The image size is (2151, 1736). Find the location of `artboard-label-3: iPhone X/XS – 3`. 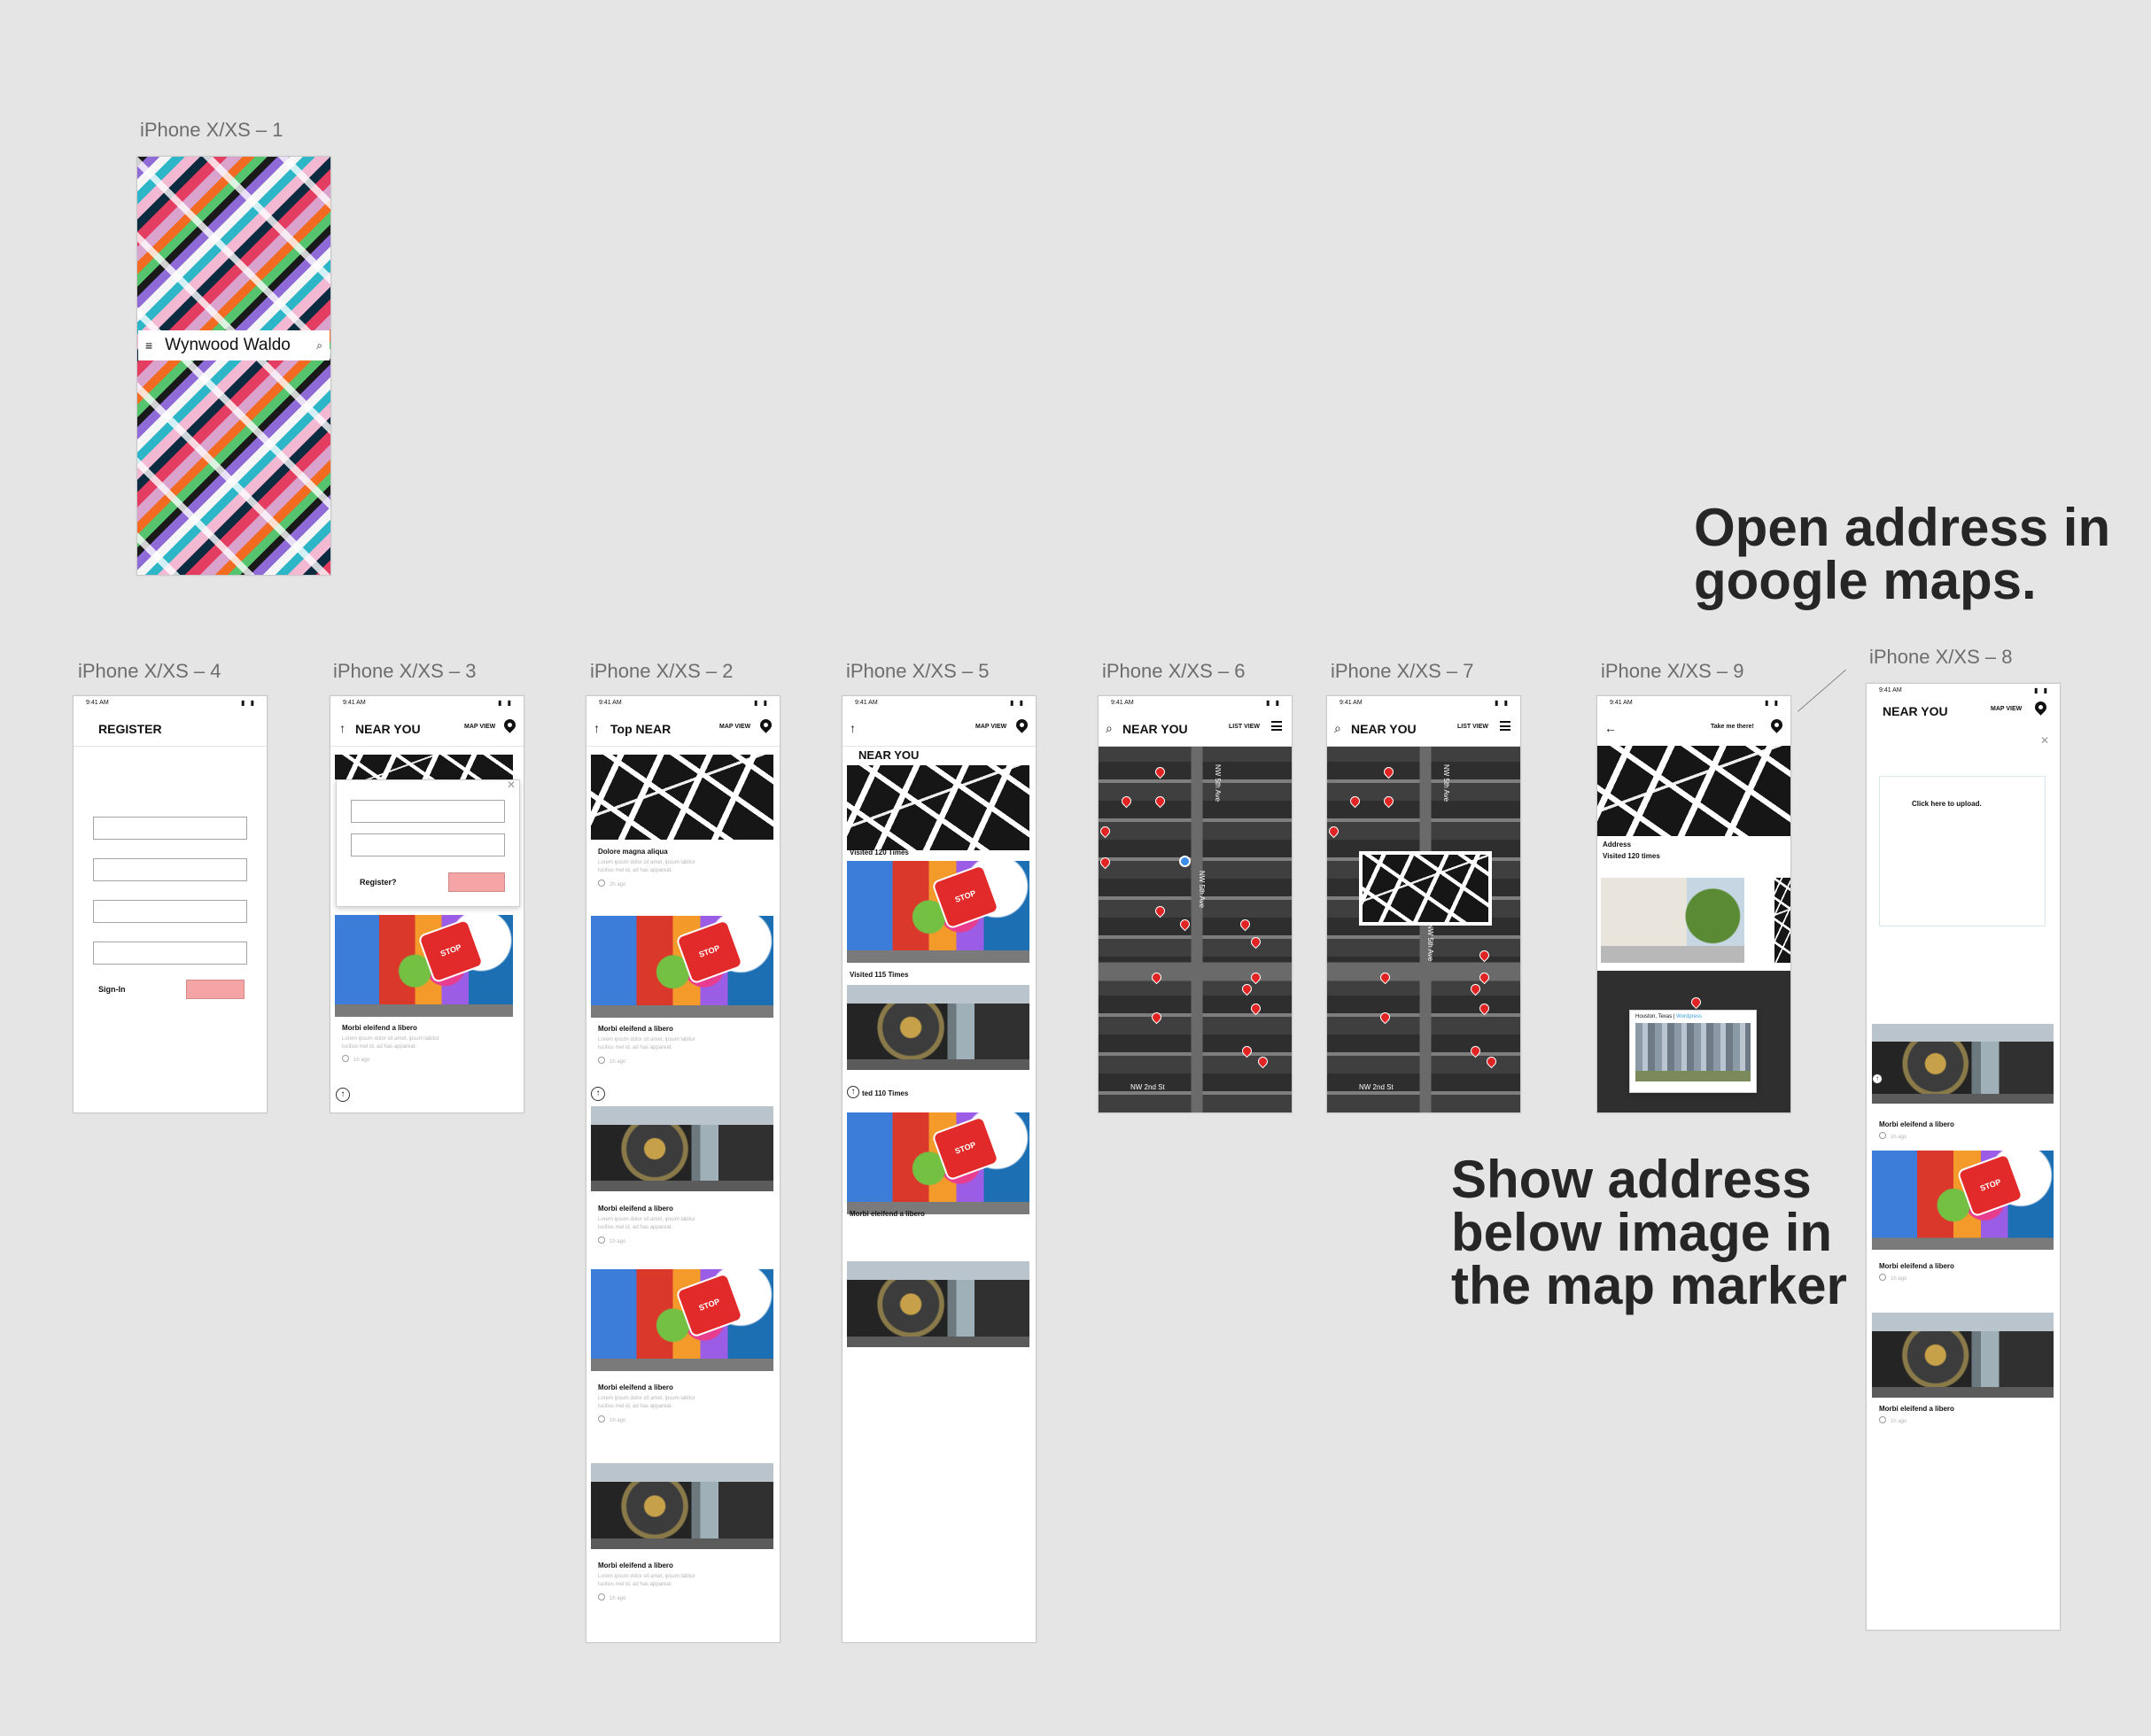

artboard-label-3: iPhone X/XS – 3 is located at coordinates (405, 671).